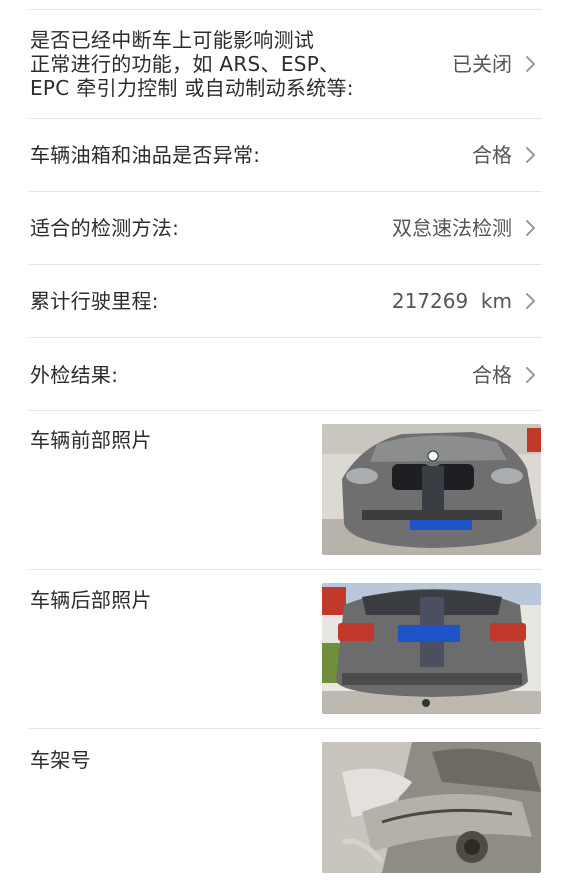 The image size is (570, 883). I want to click on row-label-line-2: 正常进行的功能，如 ARS、ESP、, so click(185, 64).